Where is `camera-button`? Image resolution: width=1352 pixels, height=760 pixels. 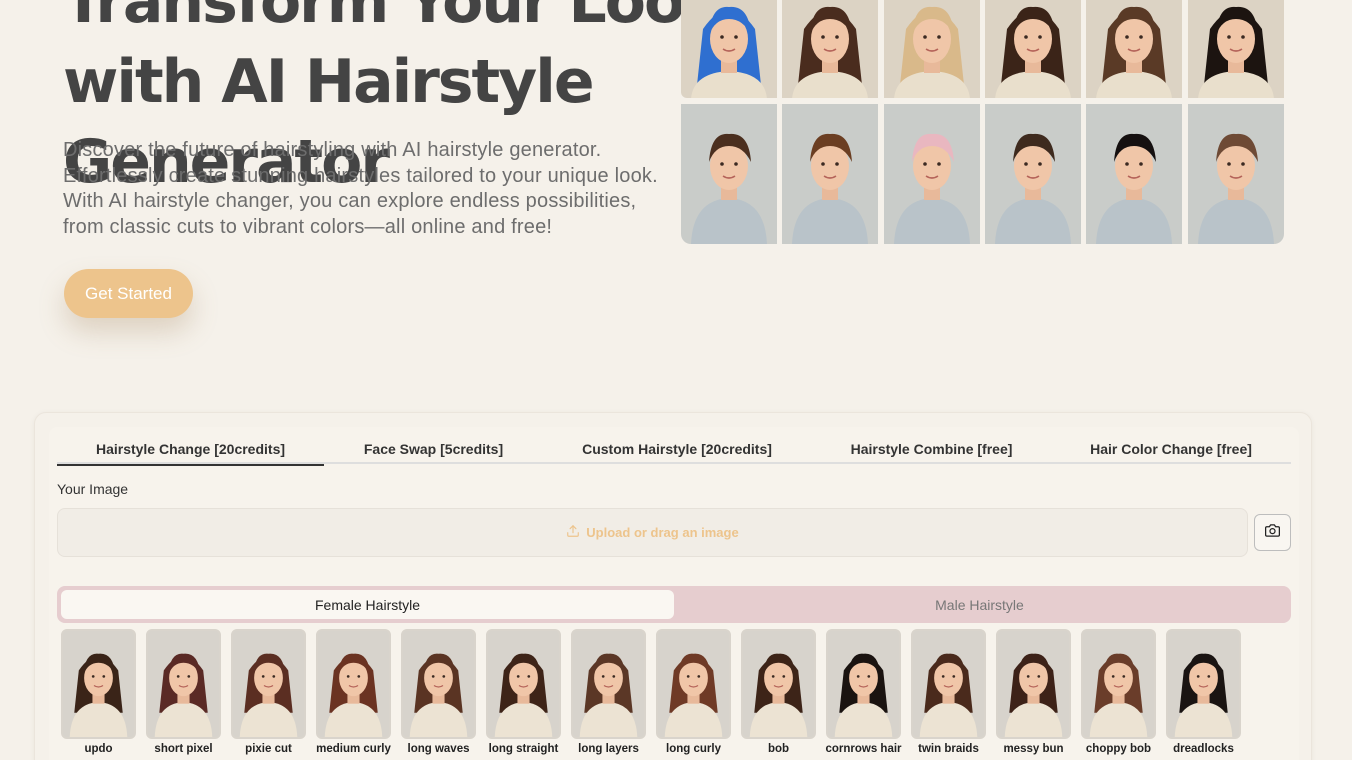
camera-button is located at coordinates (1272, 532).